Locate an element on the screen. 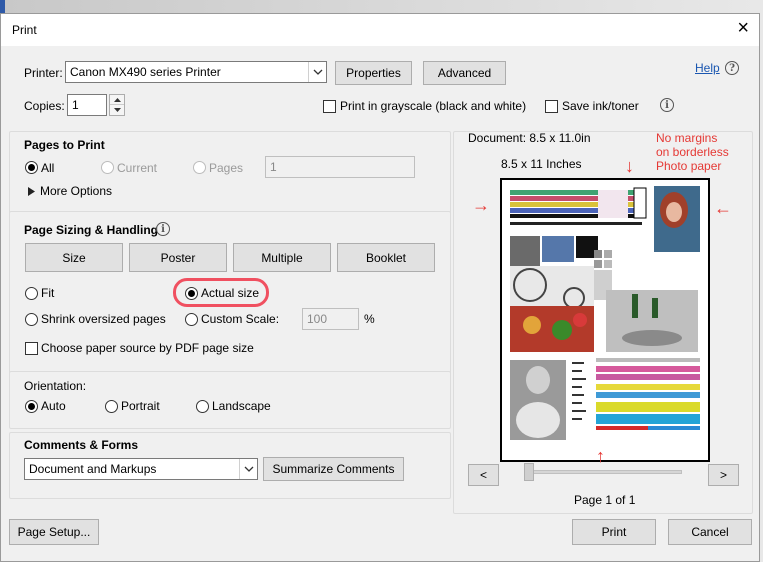  save-ink-checkbox is located at coordinates (551, 106).